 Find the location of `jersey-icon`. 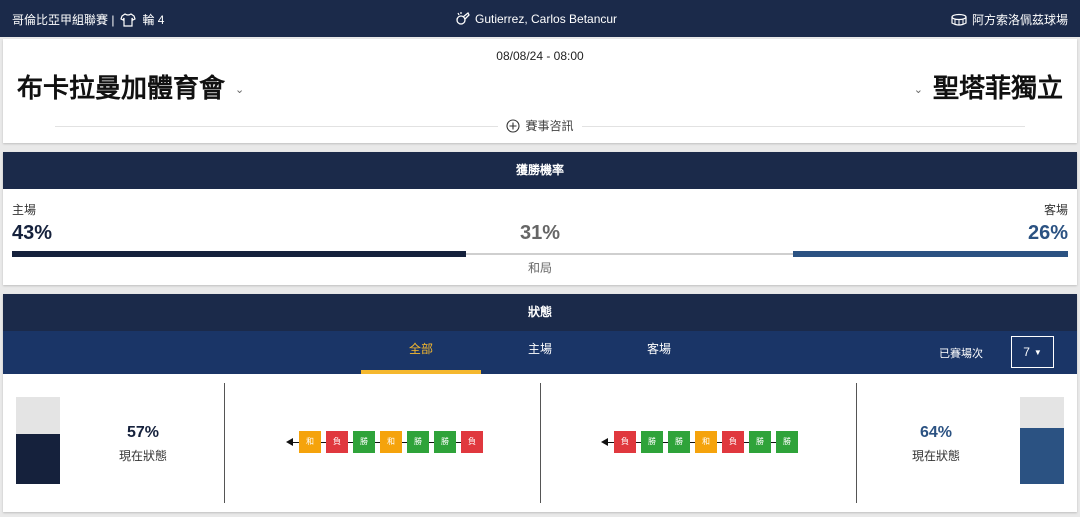

jersey-icon is located at coordinates (128, 19).